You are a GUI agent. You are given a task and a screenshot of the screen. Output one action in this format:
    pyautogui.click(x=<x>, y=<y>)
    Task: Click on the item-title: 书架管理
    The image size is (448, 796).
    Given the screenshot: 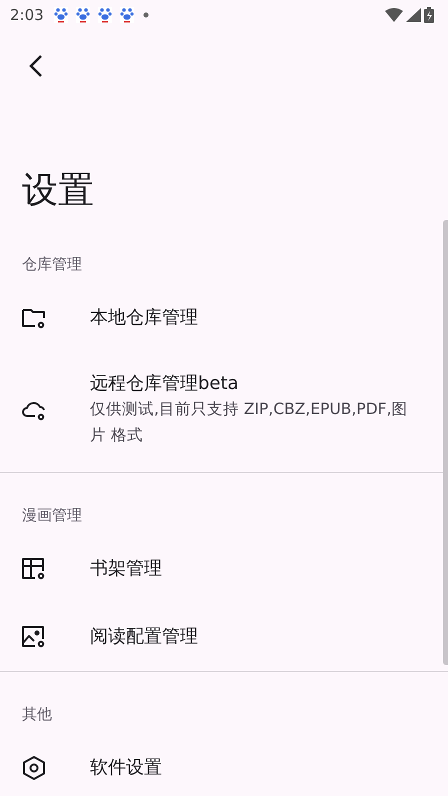 What is the action you would take?
    pyautogui.click(x=126, y=569)
    